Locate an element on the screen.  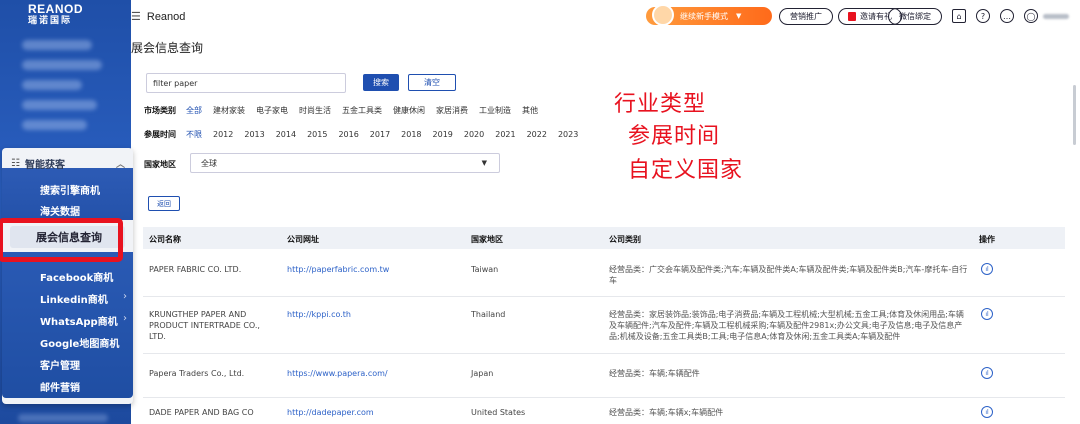
company-country: Japan is located at coordinates (482, 373).